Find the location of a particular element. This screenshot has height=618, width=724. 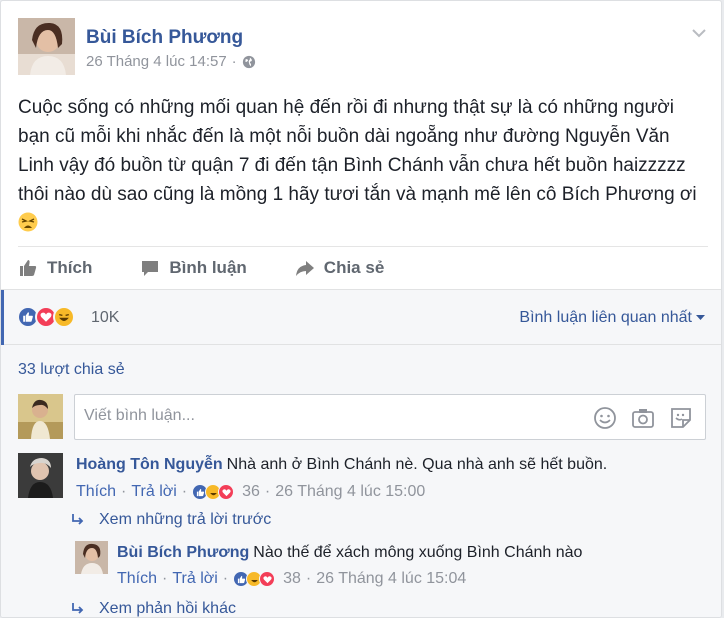

haha-reaction-icon is located at coordinates (64, 317).